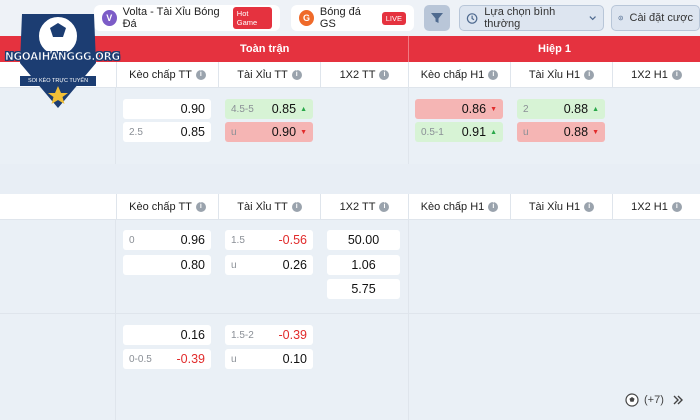  I want to click on odds-value: 0.10, so click(294, 359).